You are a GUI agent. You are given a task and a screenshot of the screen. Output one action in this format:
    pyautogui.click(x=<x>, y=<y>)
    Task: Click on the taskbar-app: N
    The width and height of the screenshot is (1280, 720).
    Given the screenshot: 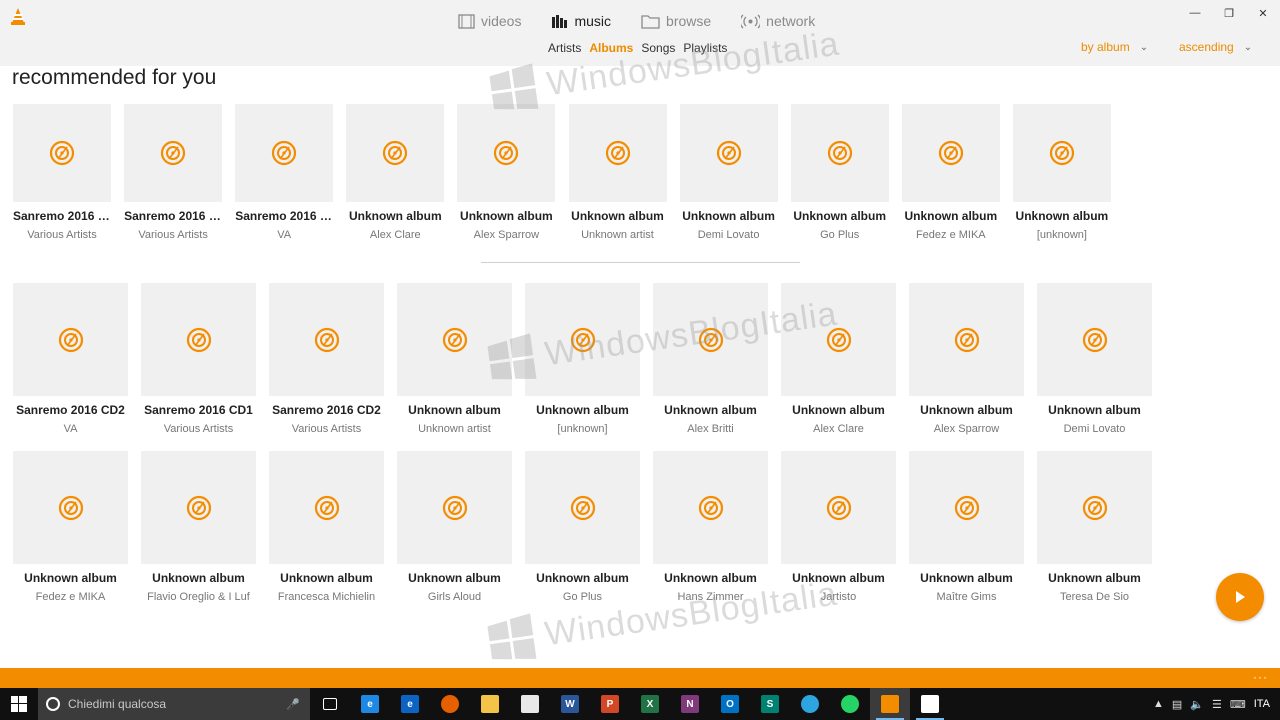 What is the action you would take?
    pyautogui.click(x=690, y=704)
    